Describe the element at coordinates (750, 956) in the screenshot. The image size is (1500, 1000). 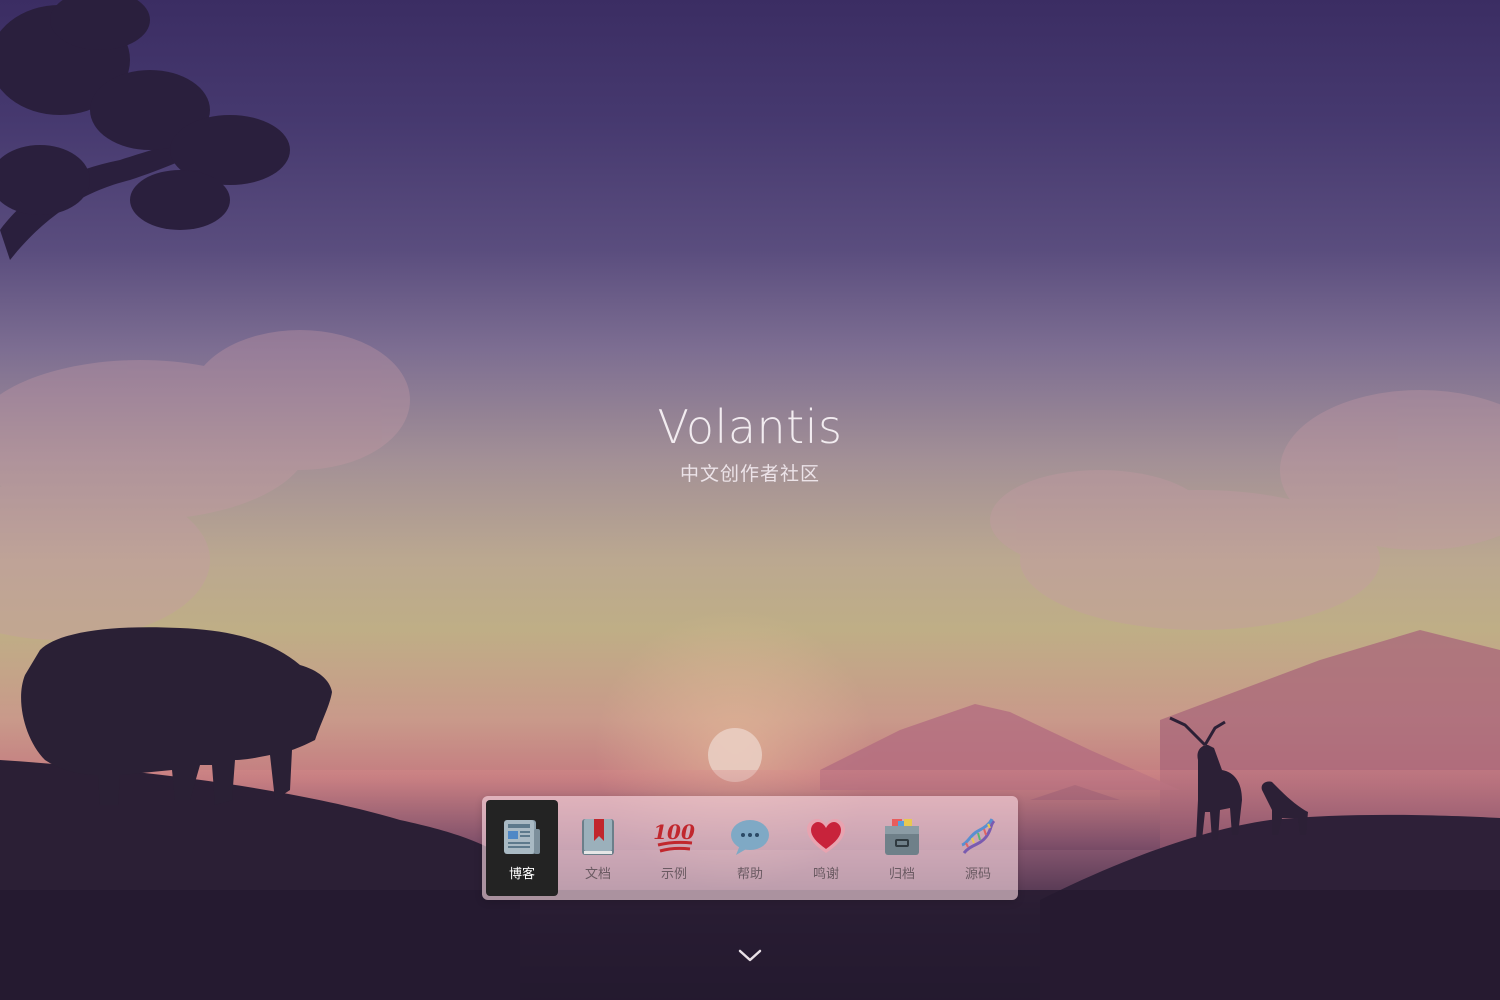
I see `chevron-down-icon` at that location.